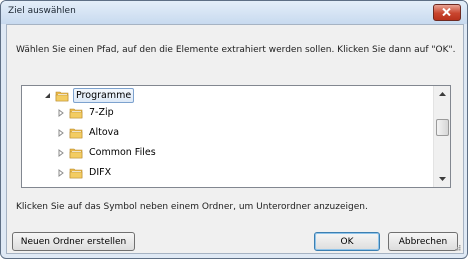 This screenshot has height=259, width=468. I want to click on tree-item-programme: Programme, so click(88, 95).